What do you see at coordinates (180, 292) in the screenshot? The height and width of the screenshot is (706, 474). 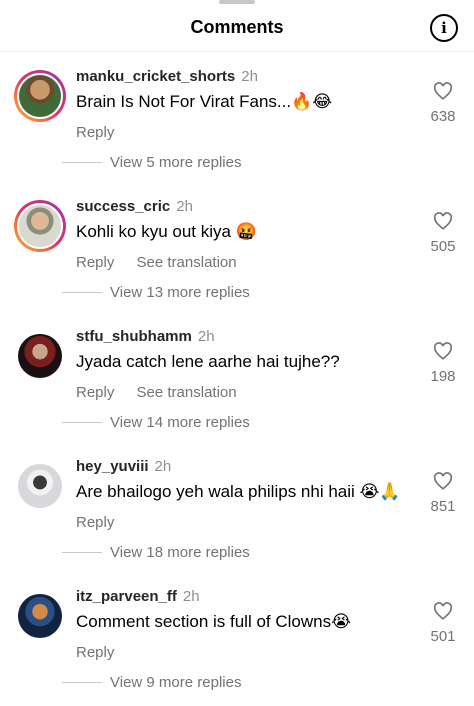 I see `view-replies-label: View 13 more replies` at bounding box center [180, 292].